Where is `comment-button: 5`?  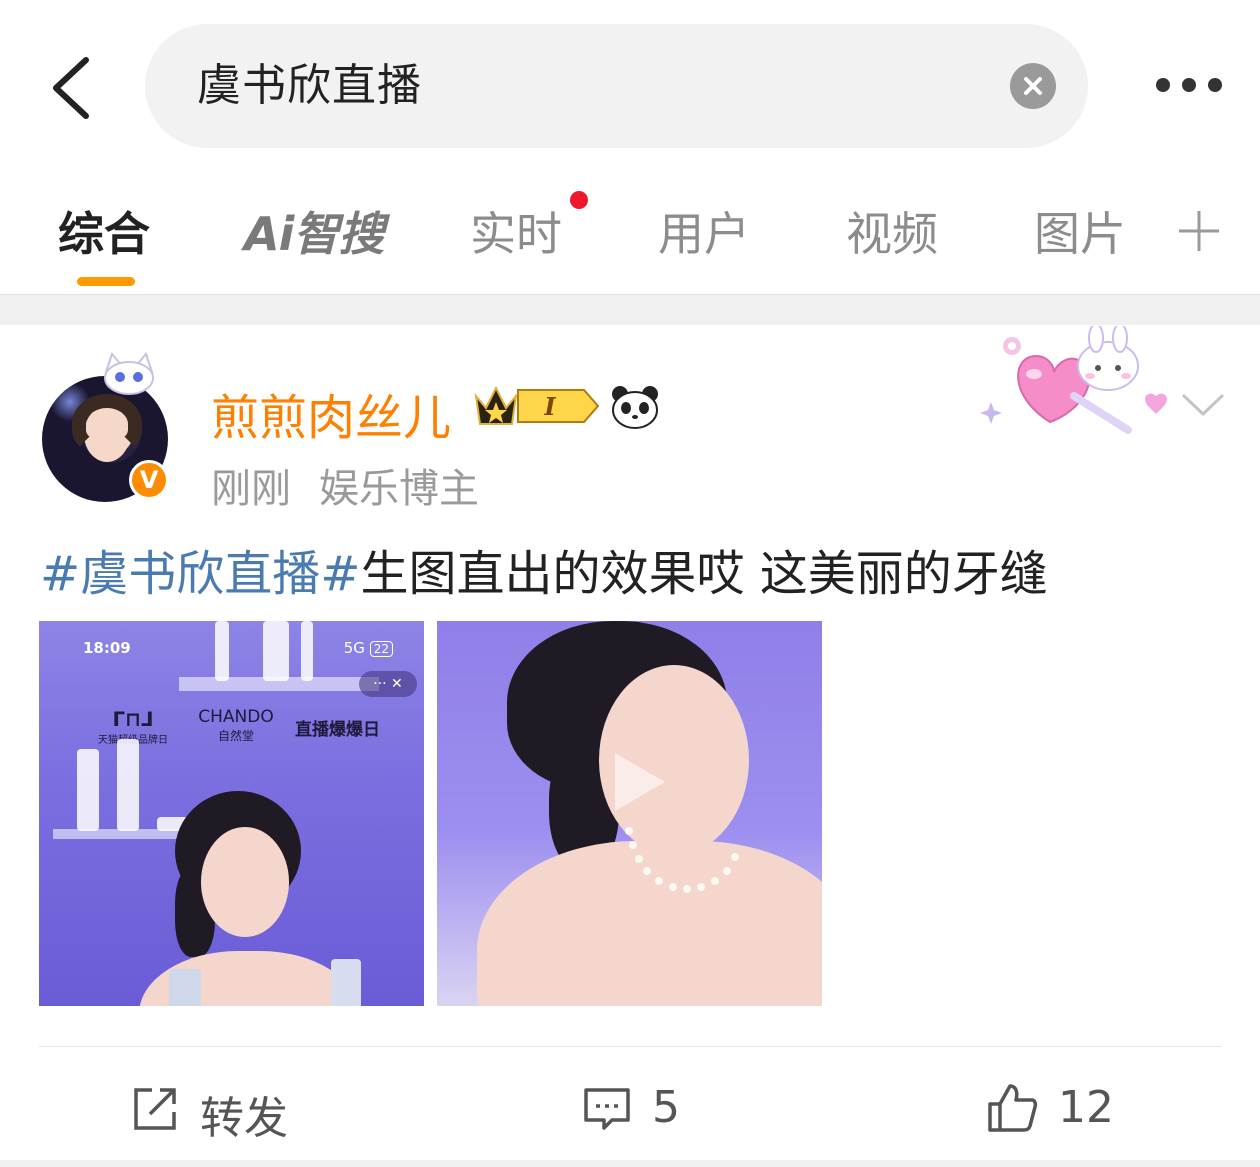 comment-button: 5 is located at coordinates (637, 1108).